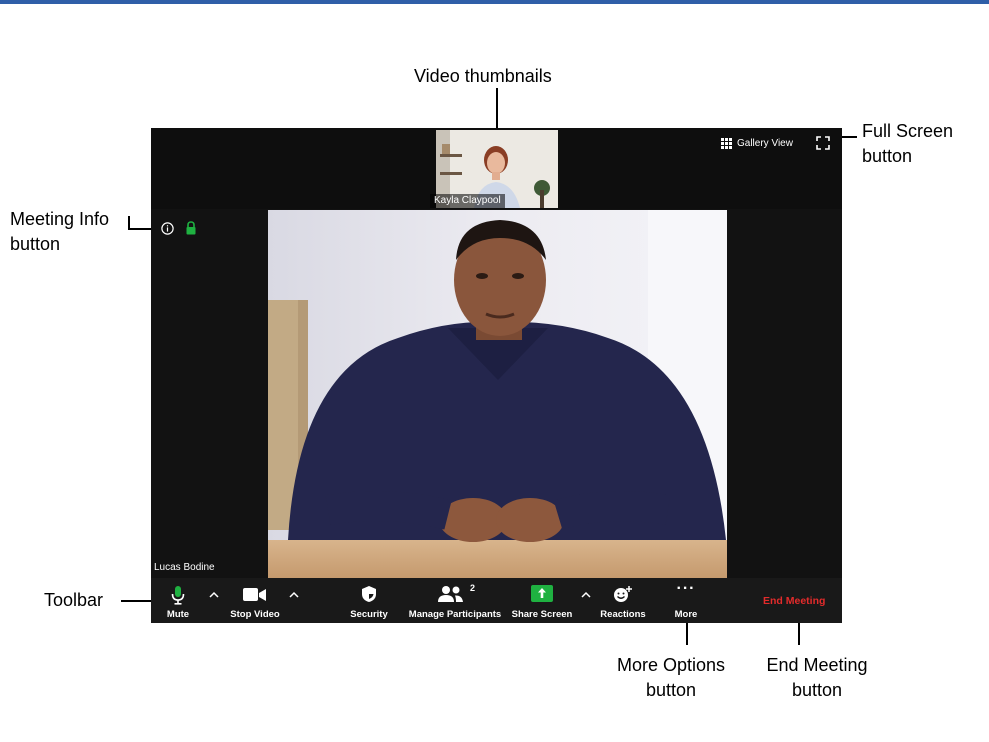 This screenshot has height=742, width=989. Describe the element at coordinates (686, 588) in the screenshot. I see `more-icon: ···` at that location.